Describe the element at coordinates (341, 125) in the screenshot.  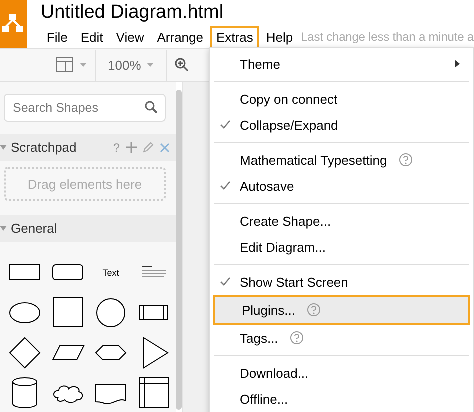
I see `menu-item: Collapse/Expand` at that location.